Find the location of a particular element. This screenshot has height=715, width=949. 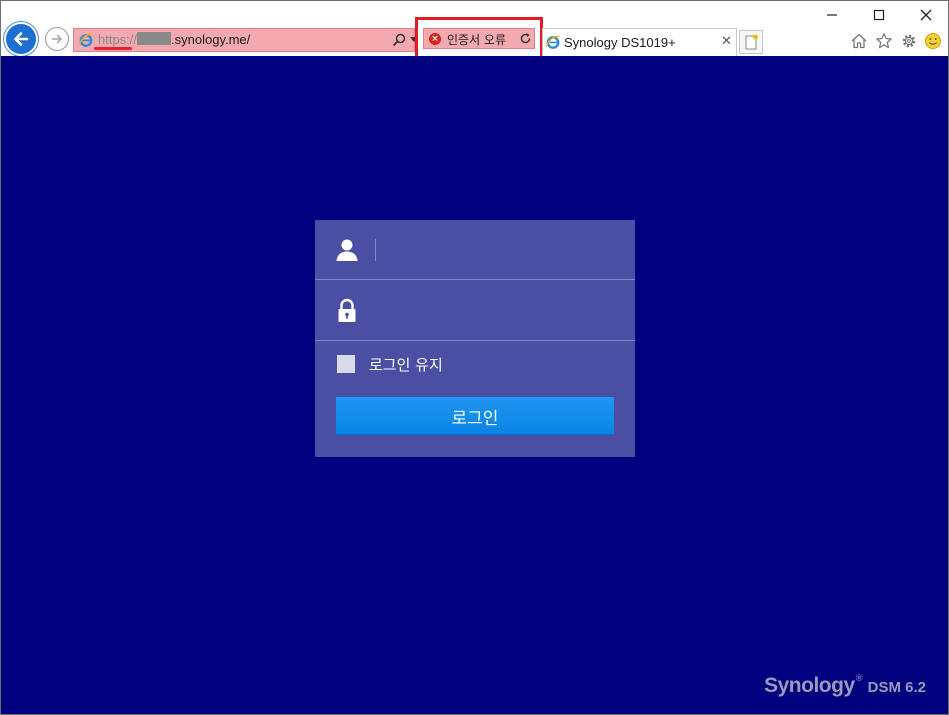

favorites-button is located at coordinates (884, 41).